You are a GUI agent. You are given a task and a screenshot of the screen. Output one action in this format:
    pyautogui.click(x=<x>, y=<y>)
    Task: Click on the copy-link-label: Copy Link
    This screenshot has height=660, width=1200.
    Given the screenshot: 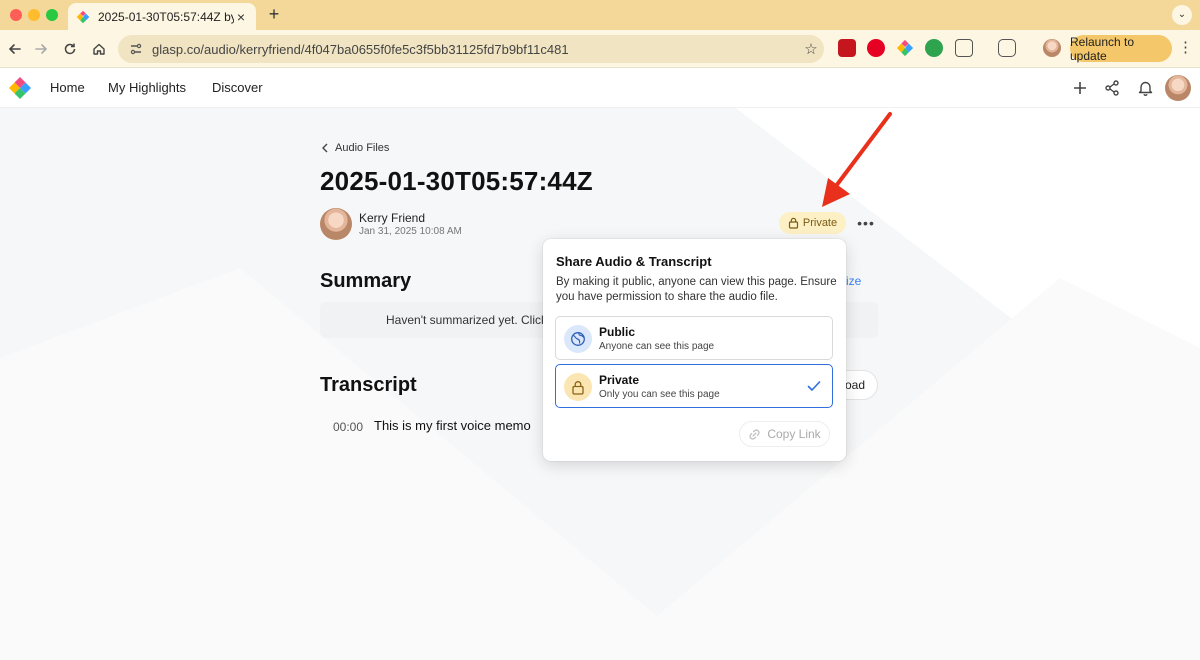 What is the action you would take?
    pyautogui.click(x=794, y=434)
    